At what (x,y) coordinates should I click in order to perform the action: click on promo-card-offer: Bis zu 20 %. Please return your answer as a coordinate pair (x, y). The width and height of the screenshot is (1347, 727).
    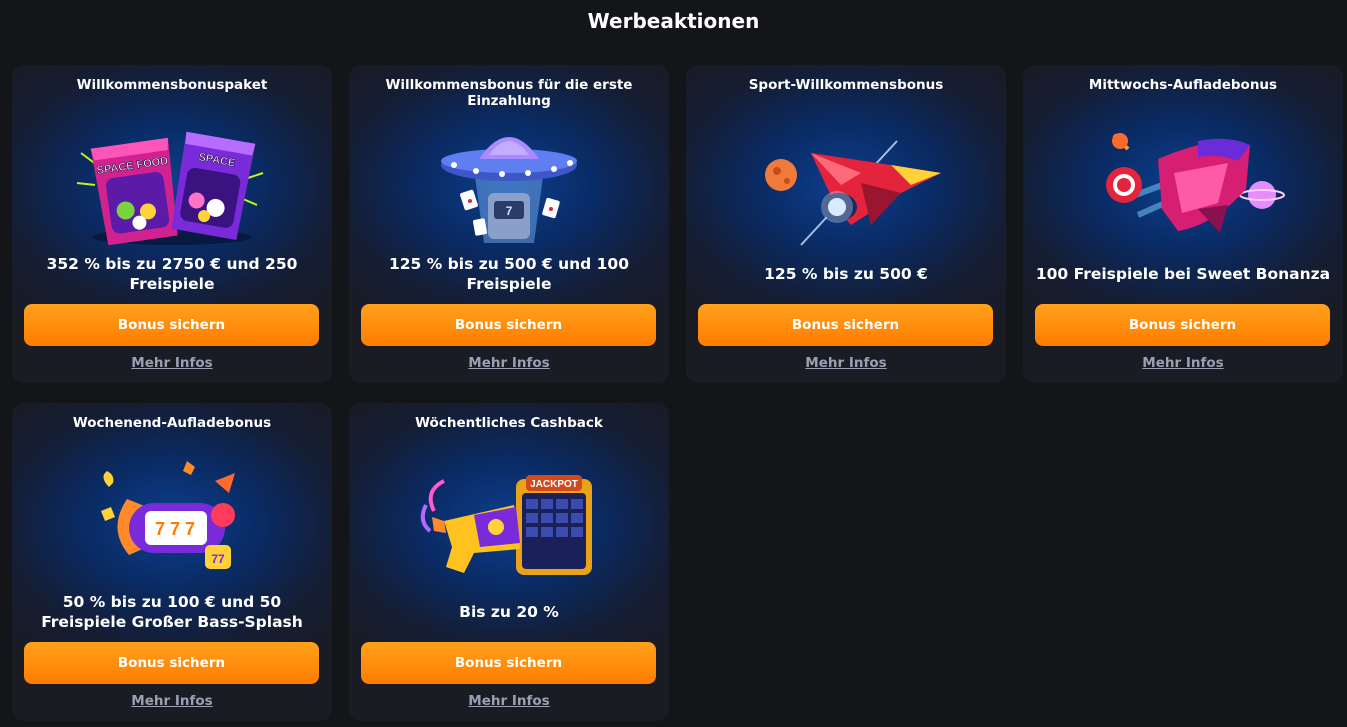
    Looking at the image, I should click on (509, 612).